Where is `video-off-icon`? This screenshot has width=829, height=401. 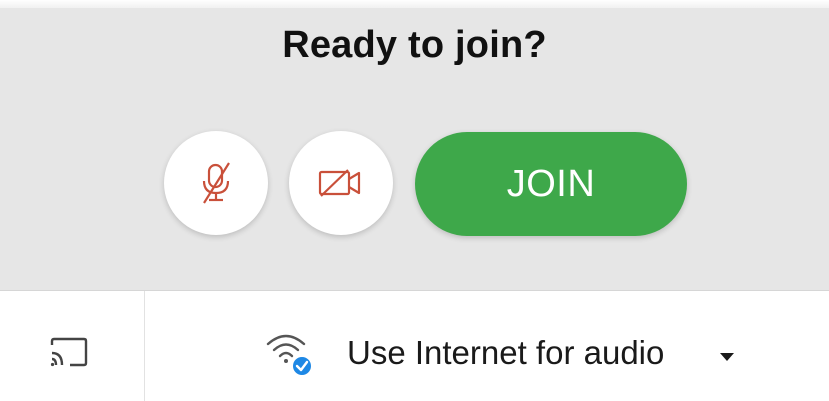
video-off-icon is located at coordinates (339, 183).